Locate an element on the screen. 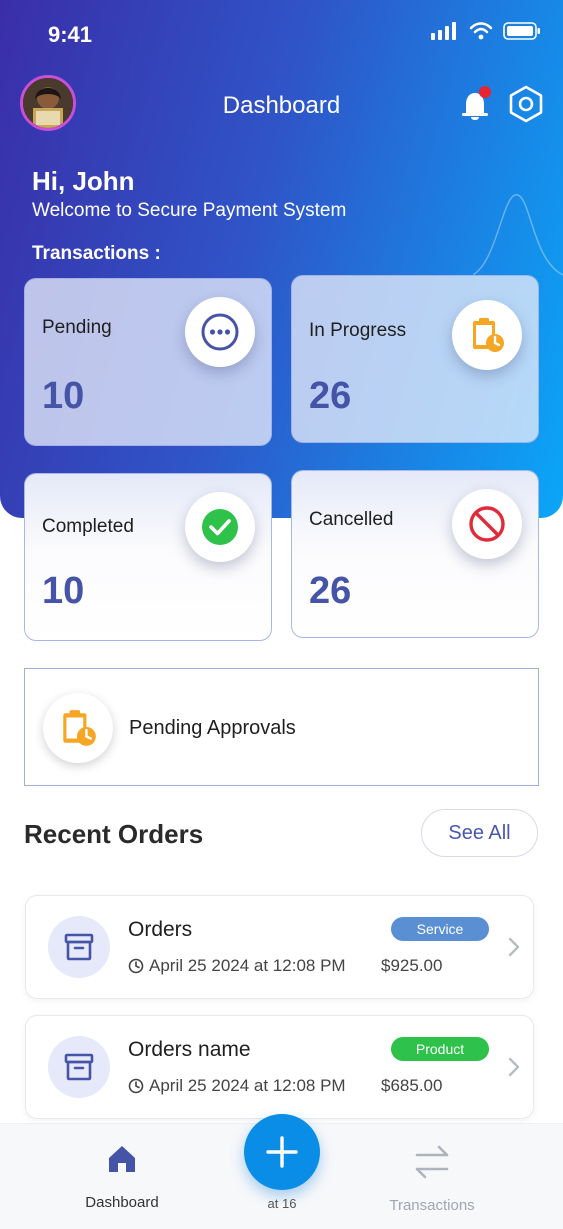 This screenshot has height=1229, width=563. pending-approvals-card: Pending Approvals is located at coordinates (281, 727).